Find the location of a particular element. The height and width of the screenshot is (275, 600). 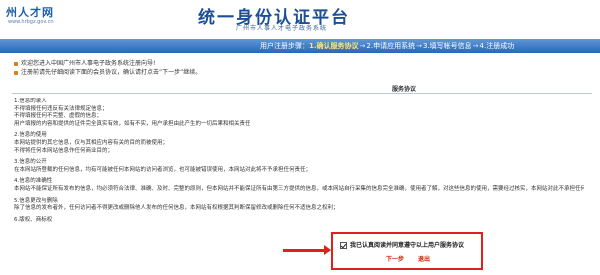

highlight-box is located at coordinates (407, 251).